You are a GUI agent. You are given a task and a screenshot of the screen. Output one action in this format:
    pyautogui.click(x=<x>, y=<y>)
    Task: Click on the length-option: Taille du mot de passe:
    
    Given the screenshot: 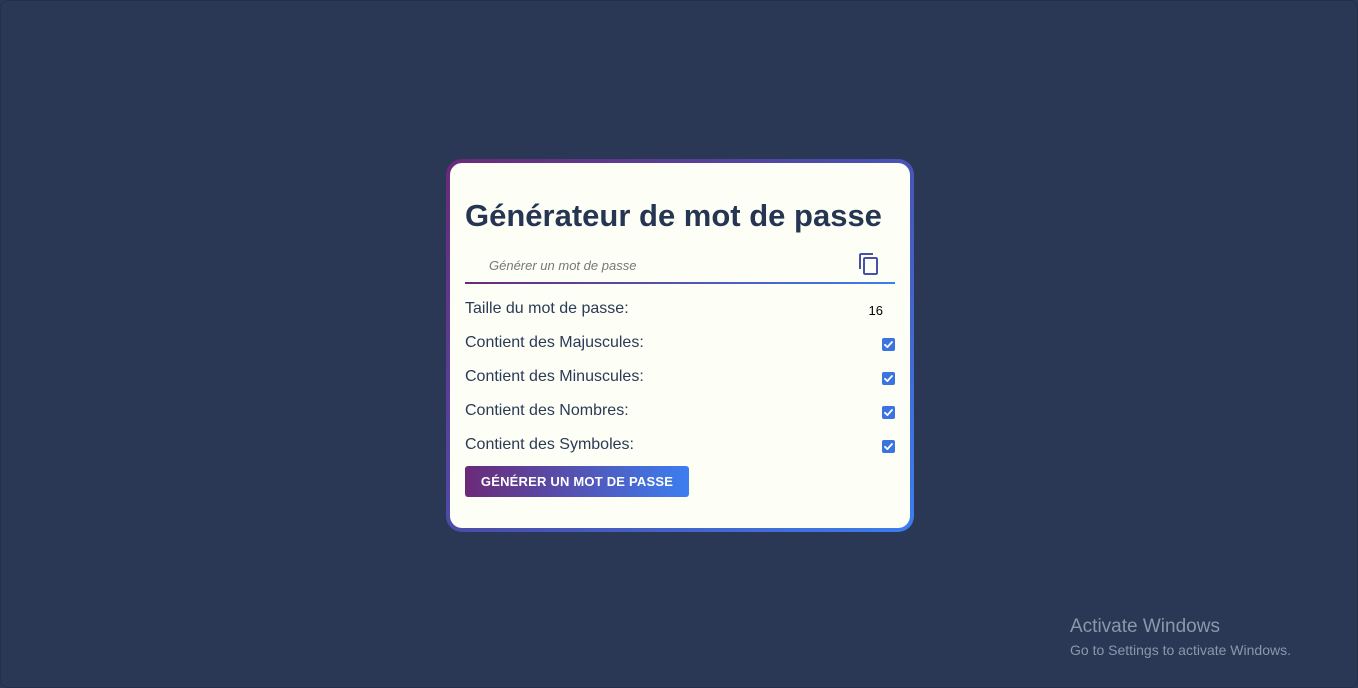 What is the action you would take?
    pyautogui.click(x=680, y=311)
    